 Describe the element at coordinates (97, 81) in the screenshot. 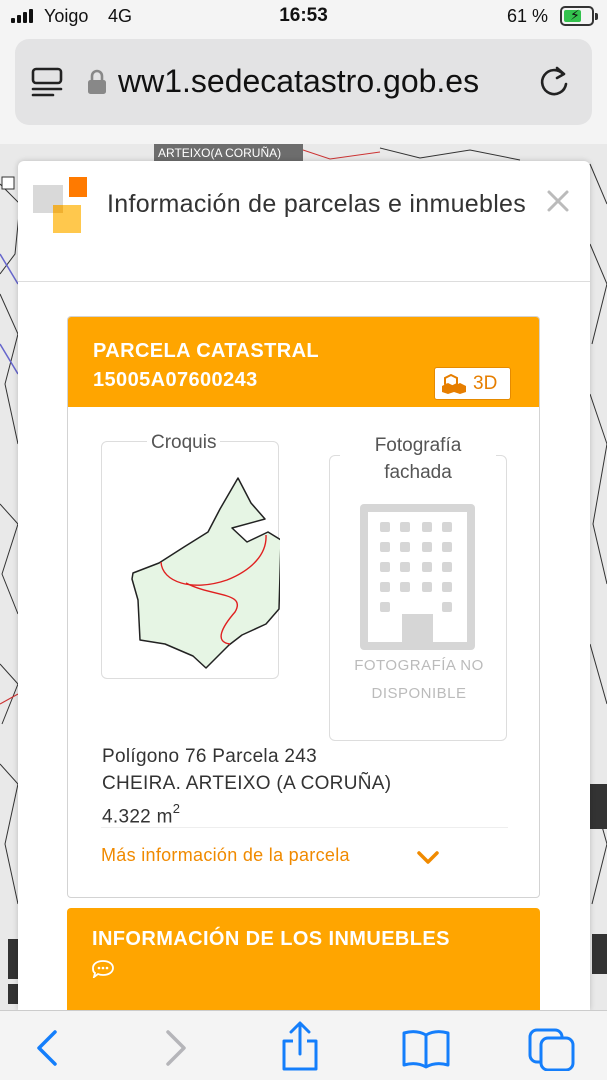

I see `lock-icon` at that location.